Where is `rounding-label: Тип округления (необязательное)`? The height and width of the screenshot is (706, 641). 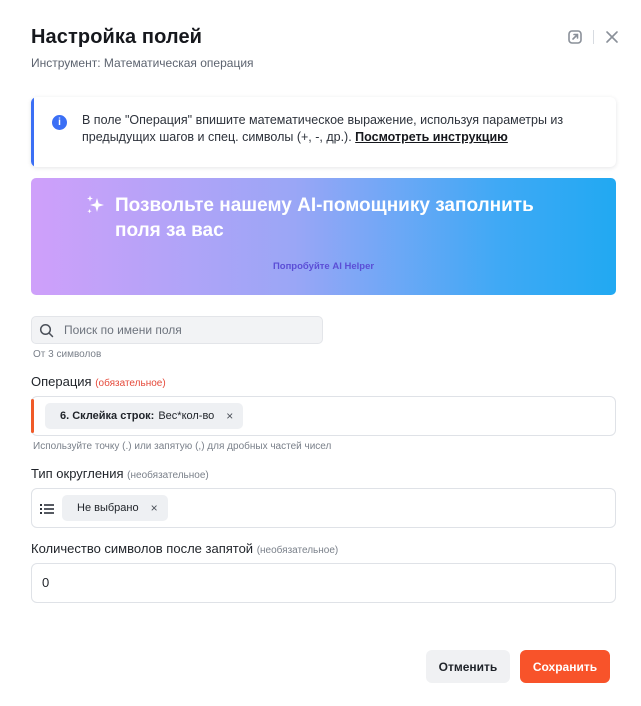
rounding-label: Тип округления (необязательное) is located at coordinates (120, 473).